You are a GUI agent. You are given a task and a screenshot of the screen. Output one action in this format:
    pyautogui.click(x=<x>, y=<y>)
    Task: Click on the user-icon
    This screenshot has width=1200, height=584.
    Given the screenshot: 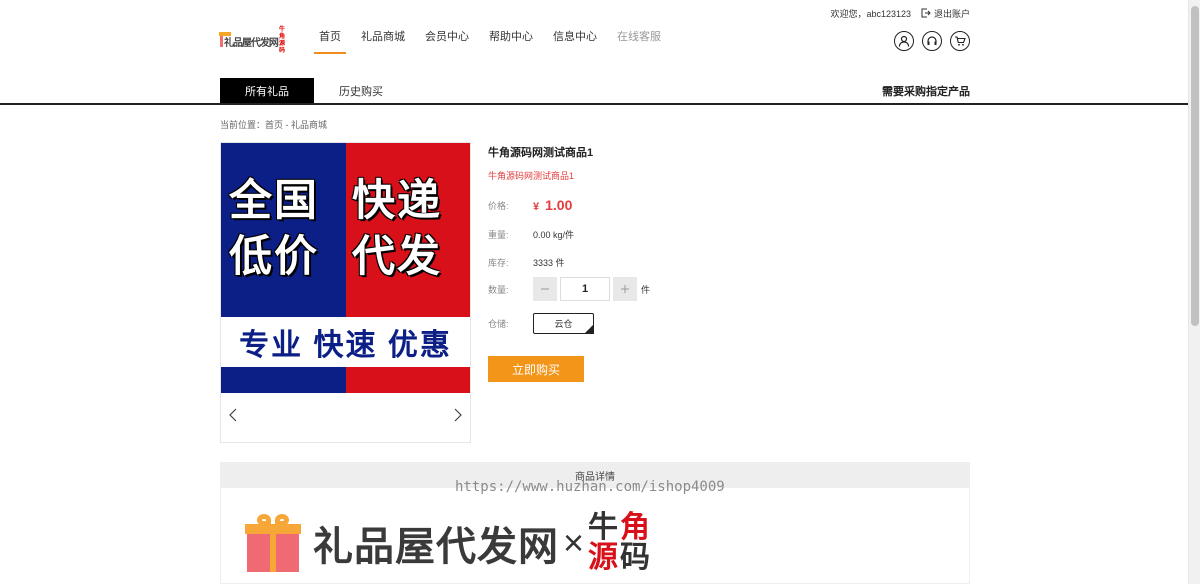 What is the action you would take?
    pyautogui.click(x=904, y=41)
    